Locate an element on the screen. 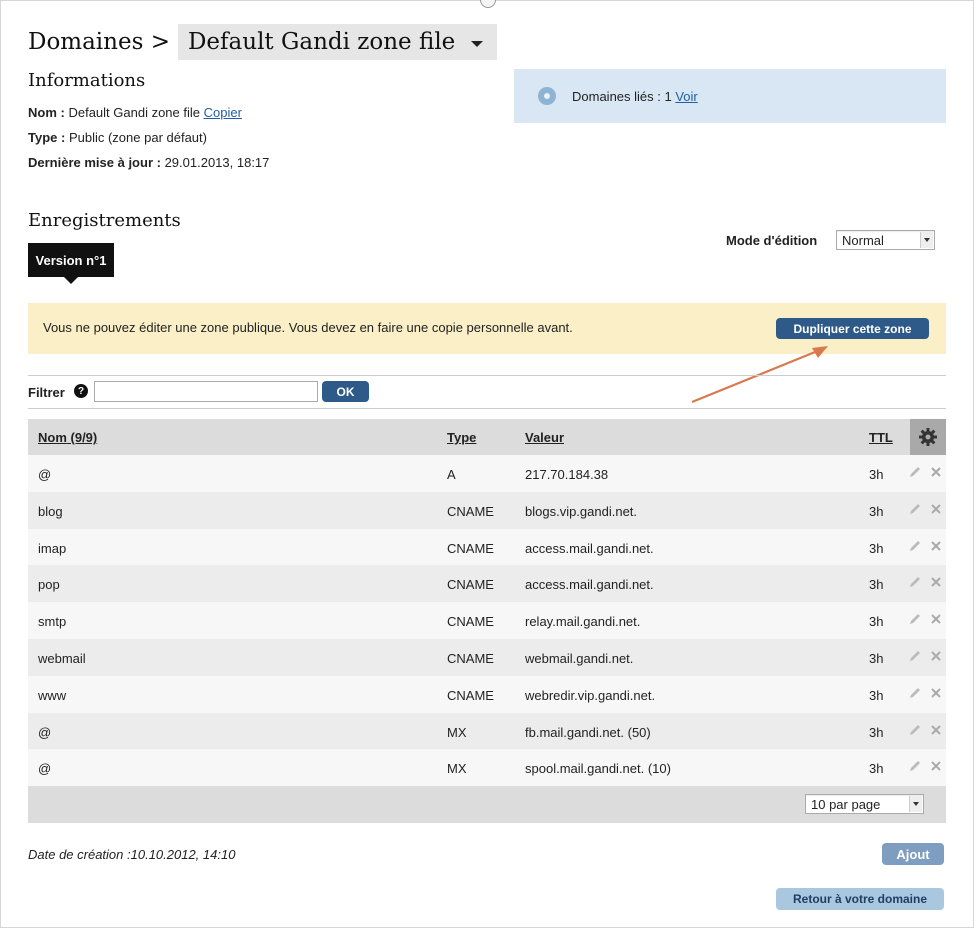 This screenshot has width=974, height=928. breadcrumb-domains: Domaines > is located at coordinates (99, 42).